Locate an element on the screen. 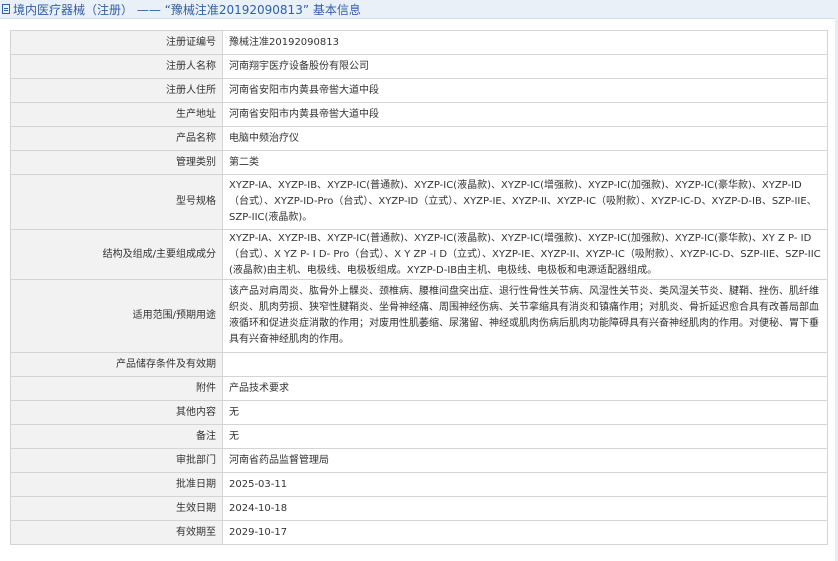  row-label: 备注 is located at coordinates (116, 436).